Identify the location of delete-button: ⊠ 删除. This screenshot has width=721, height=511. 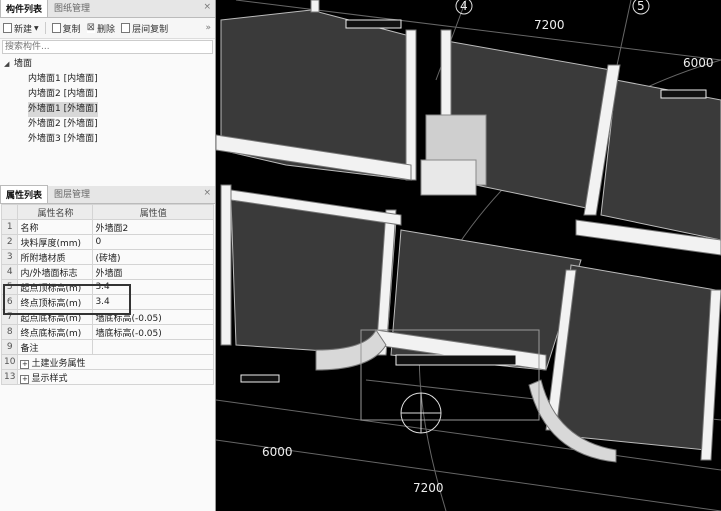
(100, 28).